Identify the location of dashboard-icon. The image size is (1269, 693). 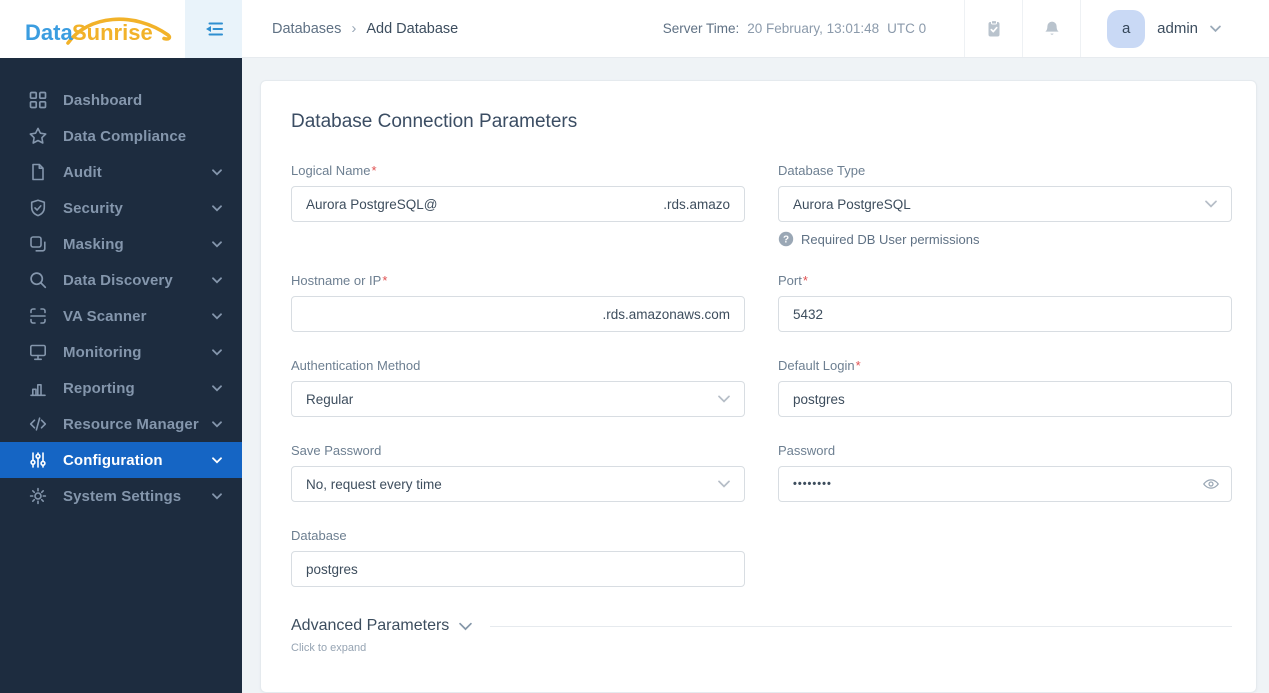
(38, 100).